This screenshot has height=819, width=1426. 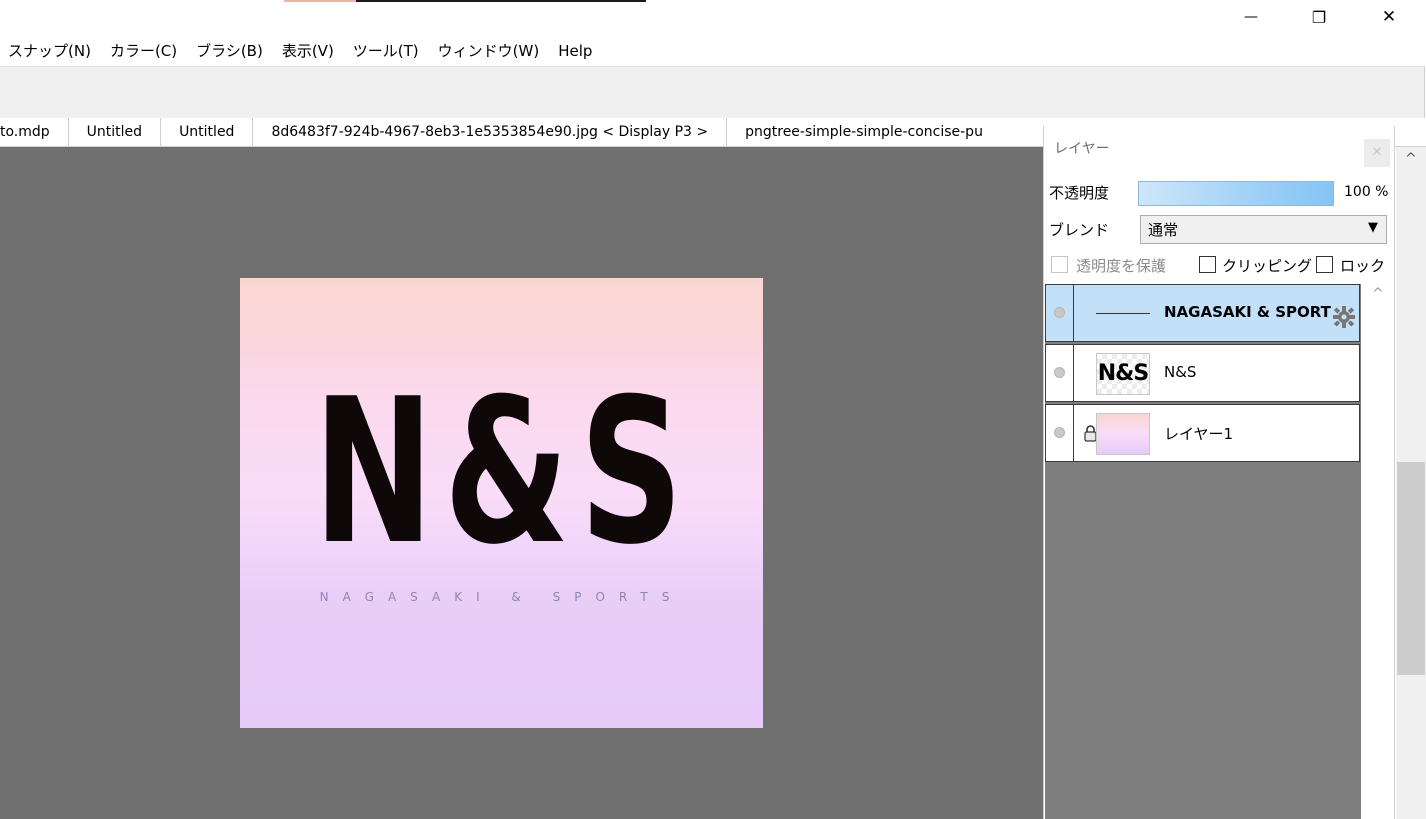 What do you see at coordinates (207, 132) in the screenshot?
I see `tab-untitled-2: Untitled` at bounding box center [207, 132].